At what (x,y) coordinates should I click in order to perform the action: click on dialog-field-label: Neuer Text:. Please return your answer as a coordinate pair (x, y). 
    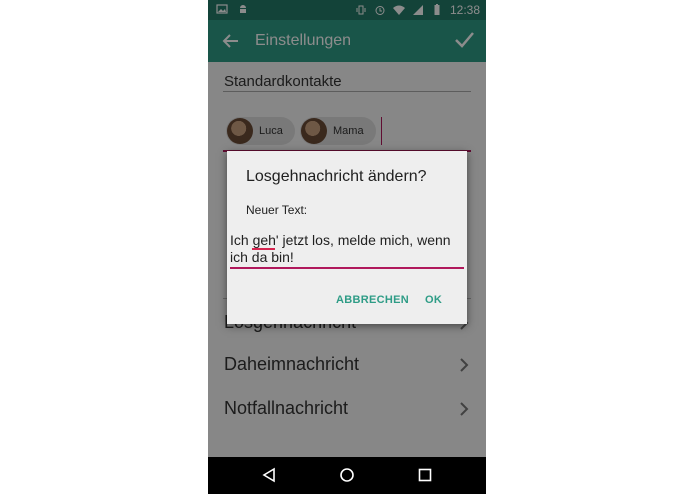
    Looking at the image, I should click on (277, 210).